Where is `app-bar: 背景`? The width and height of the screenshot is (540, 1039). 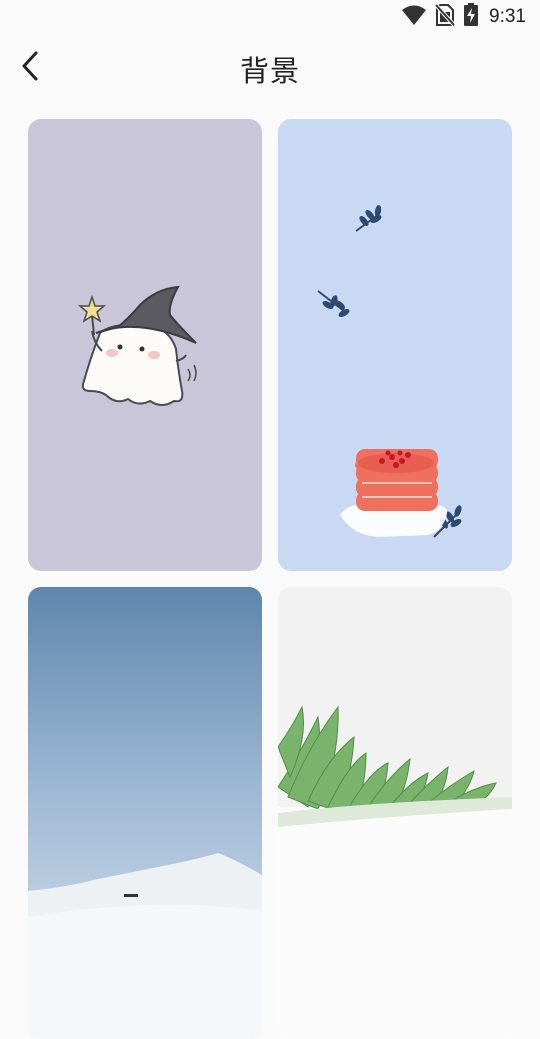 app-bar: 背景 is located at coordinates (270, 67).